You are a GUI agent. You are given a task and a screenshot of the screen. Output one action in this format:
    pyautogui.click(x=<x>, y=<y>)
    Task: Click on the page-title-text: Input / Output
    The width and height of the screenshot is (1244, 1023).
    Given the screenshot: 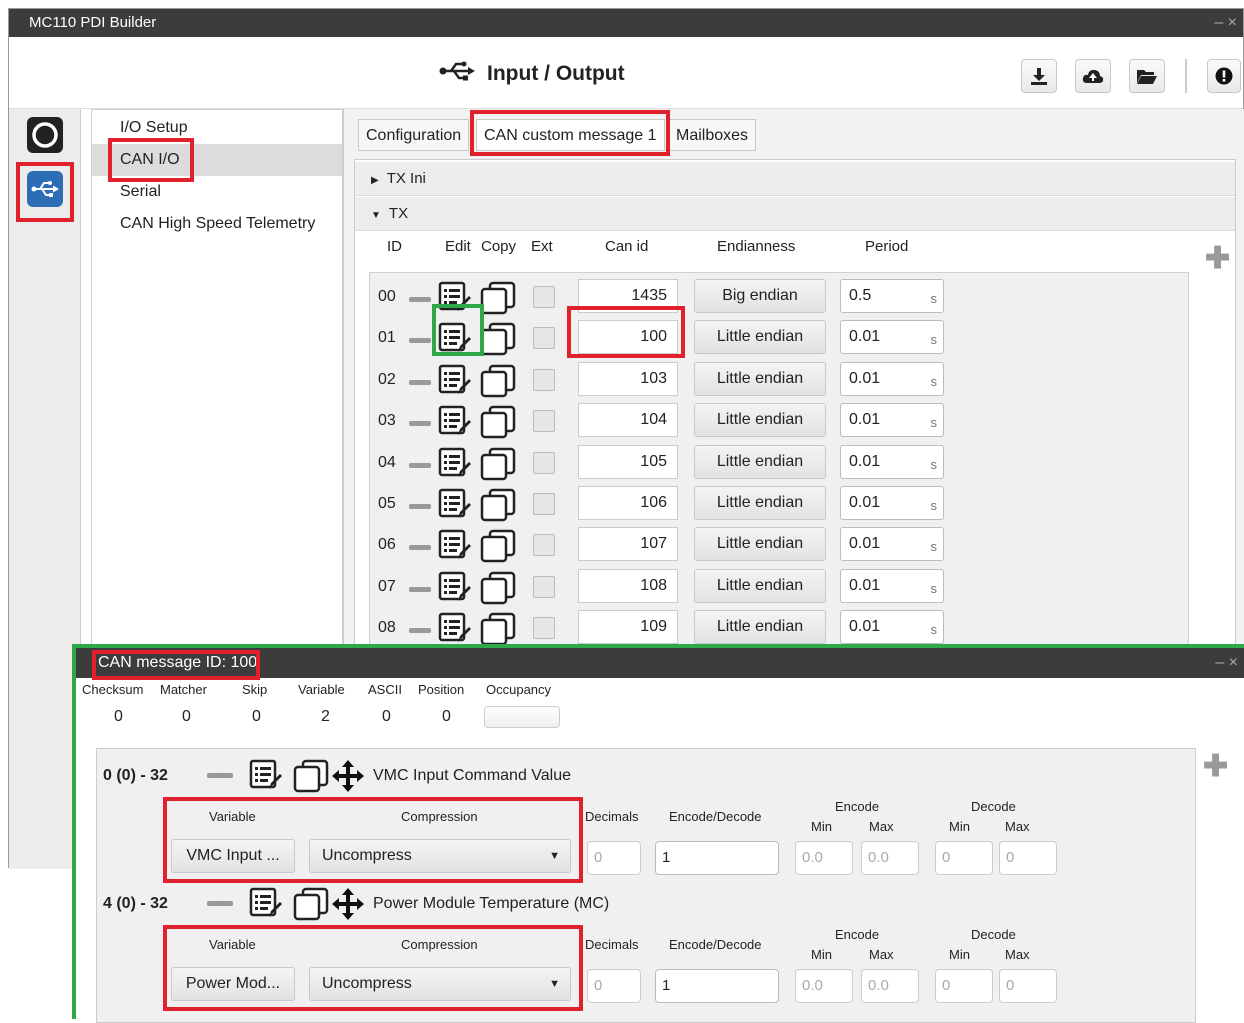 What is the action you would take?
    pyautogui.click(x=556, y=73)
    